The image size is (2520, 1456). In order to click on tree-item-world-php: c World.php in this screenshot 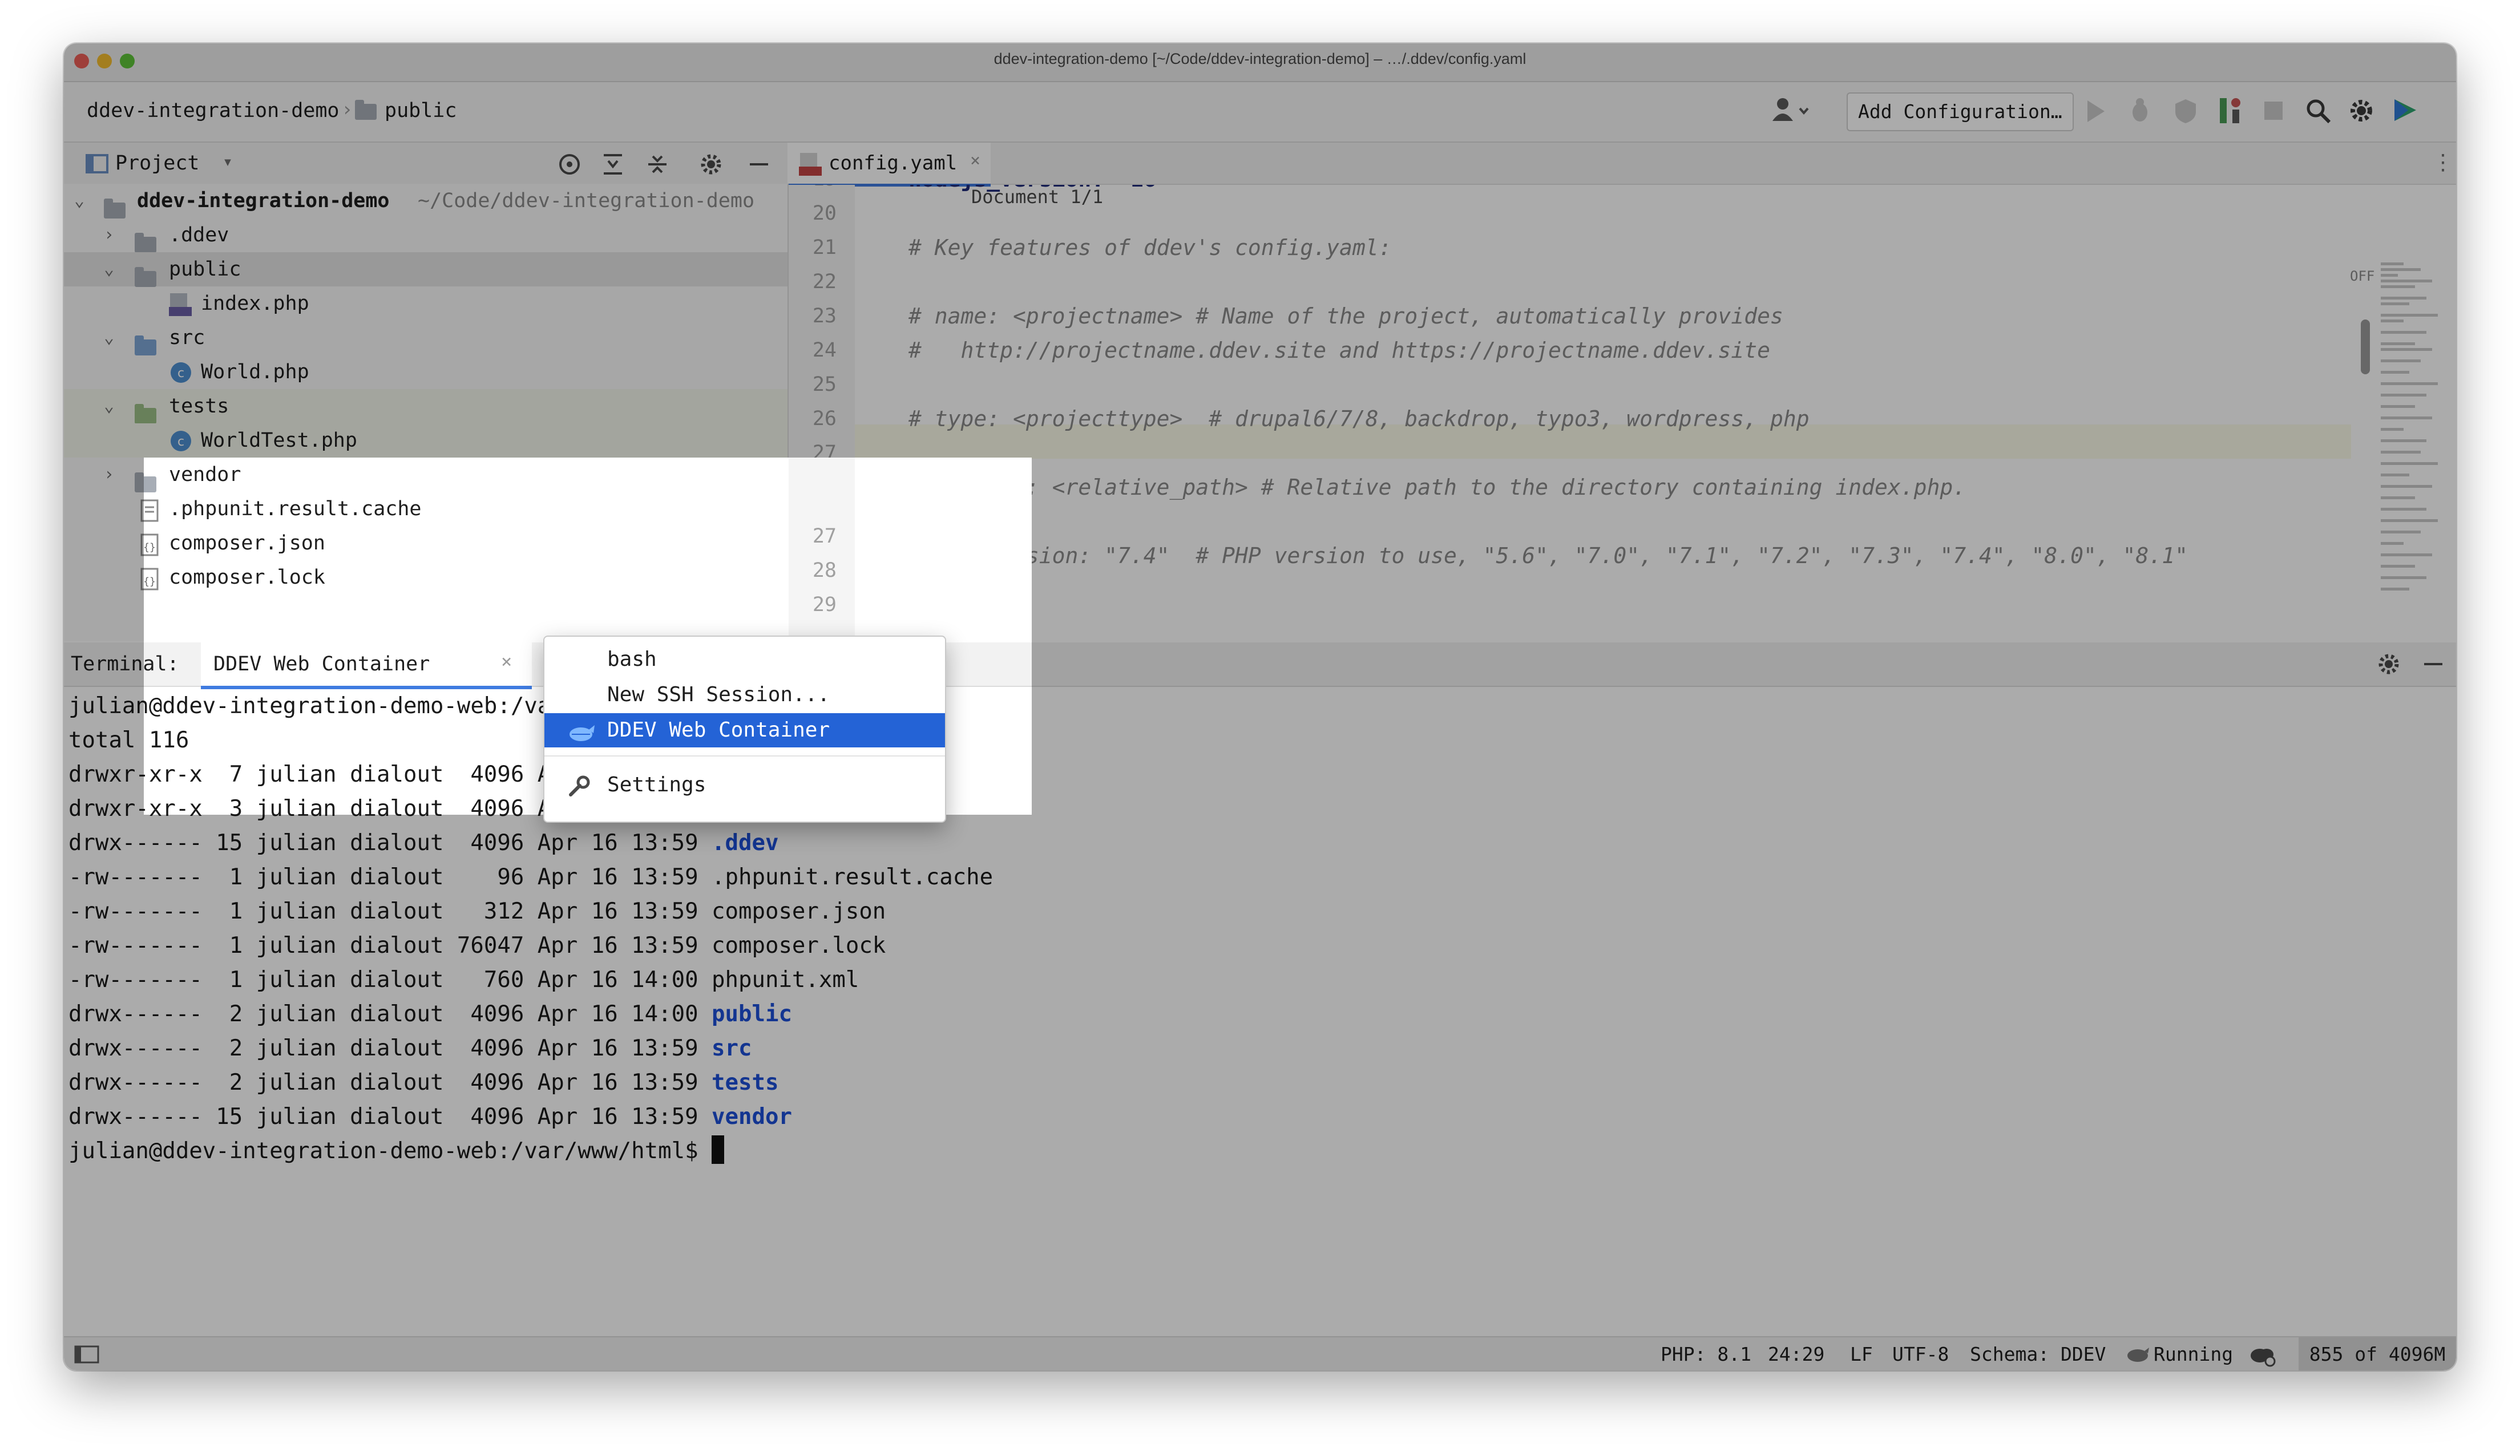, I will do `click(426, 372)`.